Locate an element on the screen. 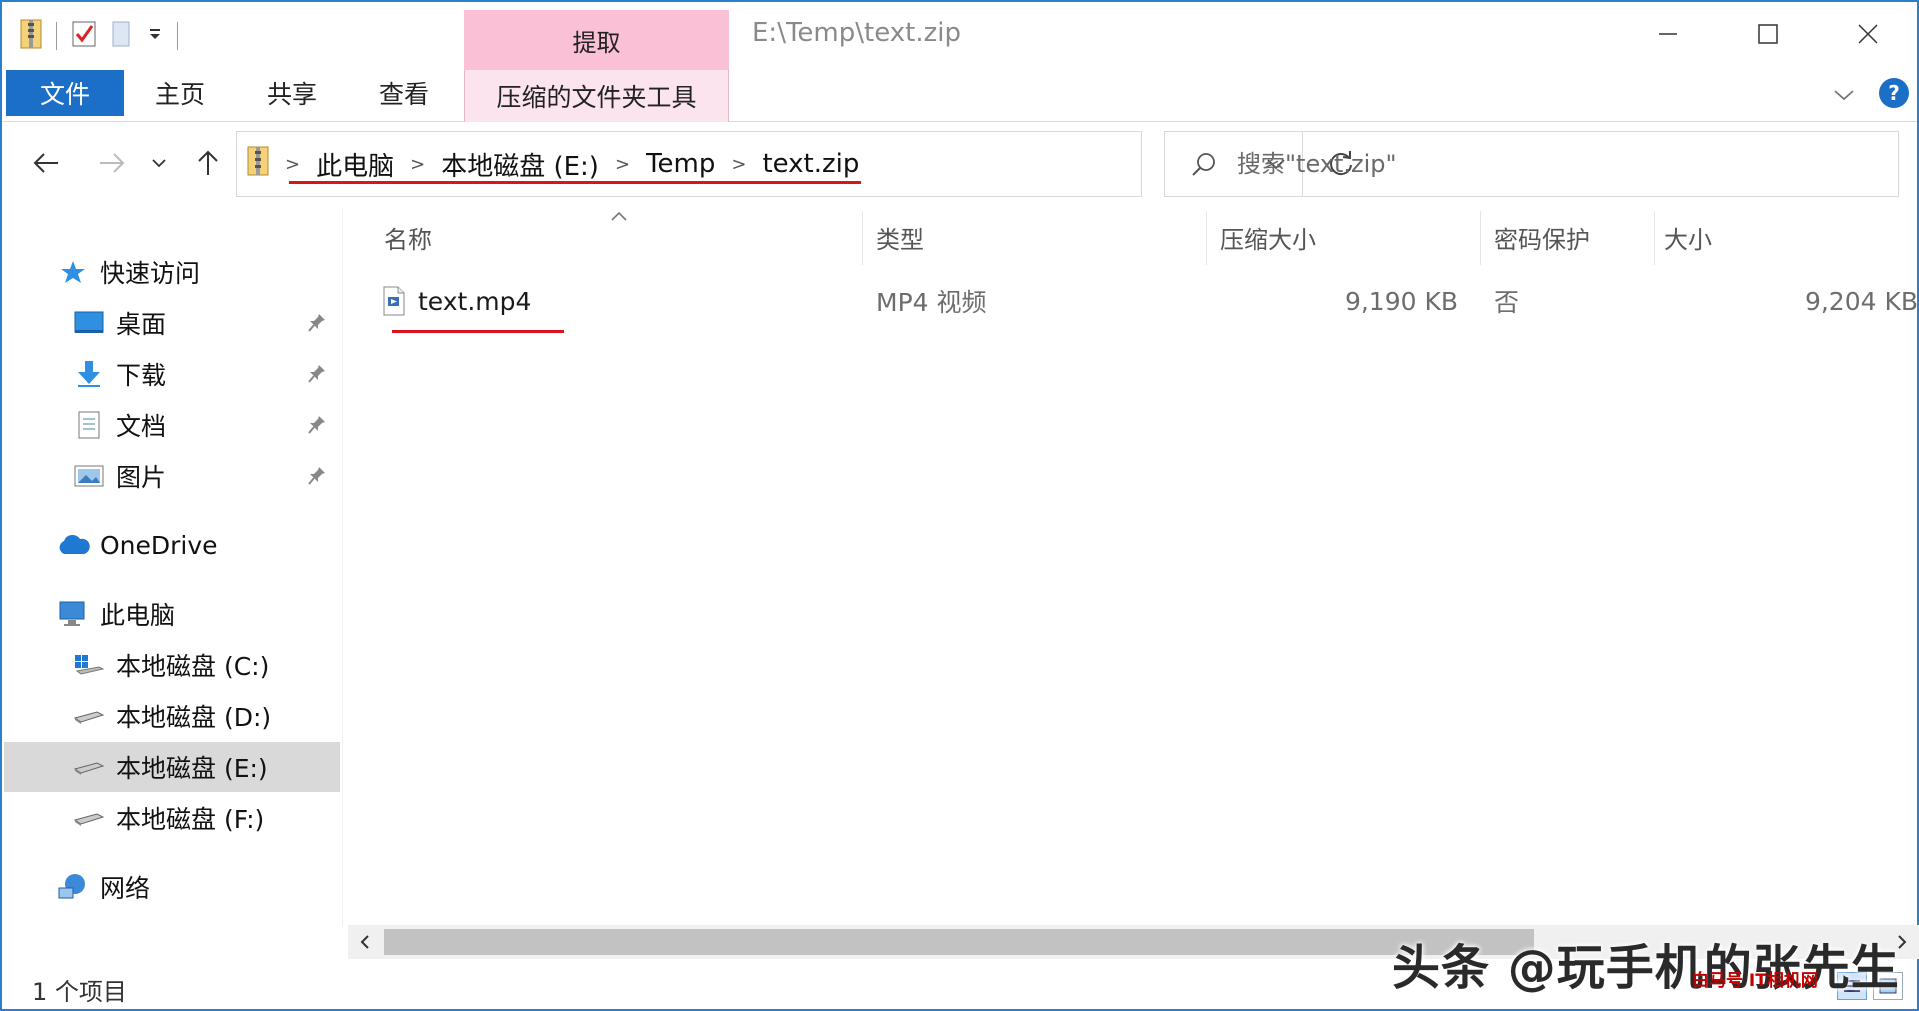 The image size is (1919, 1011). close-button is located at coordinates (1868, 34).